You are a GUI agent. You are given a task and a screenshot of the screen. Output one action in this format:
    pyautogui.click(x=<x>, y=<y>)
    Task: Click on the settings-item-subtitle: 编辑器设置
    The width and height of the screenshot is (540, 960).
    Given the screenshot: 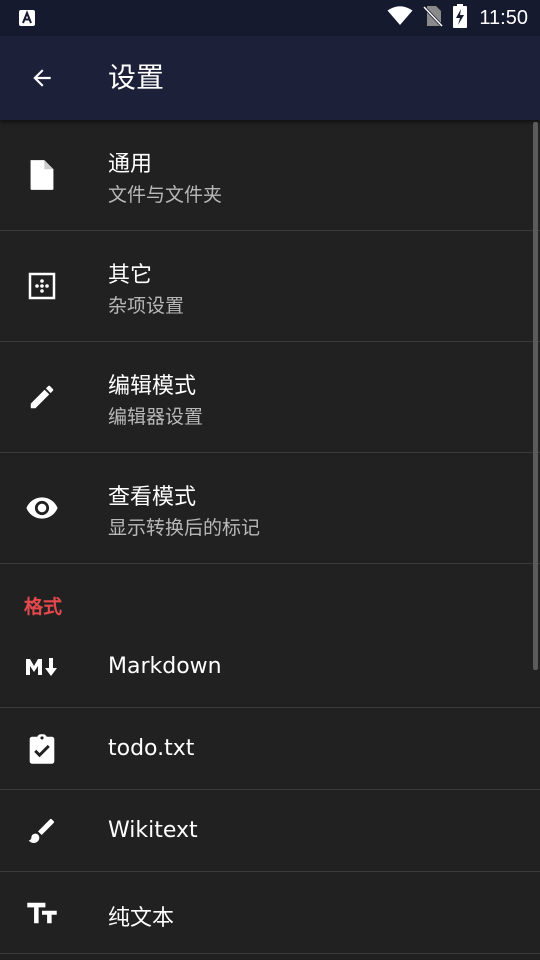 What is the action you would take?
    pyautogui.click(x=156, y=417)
    